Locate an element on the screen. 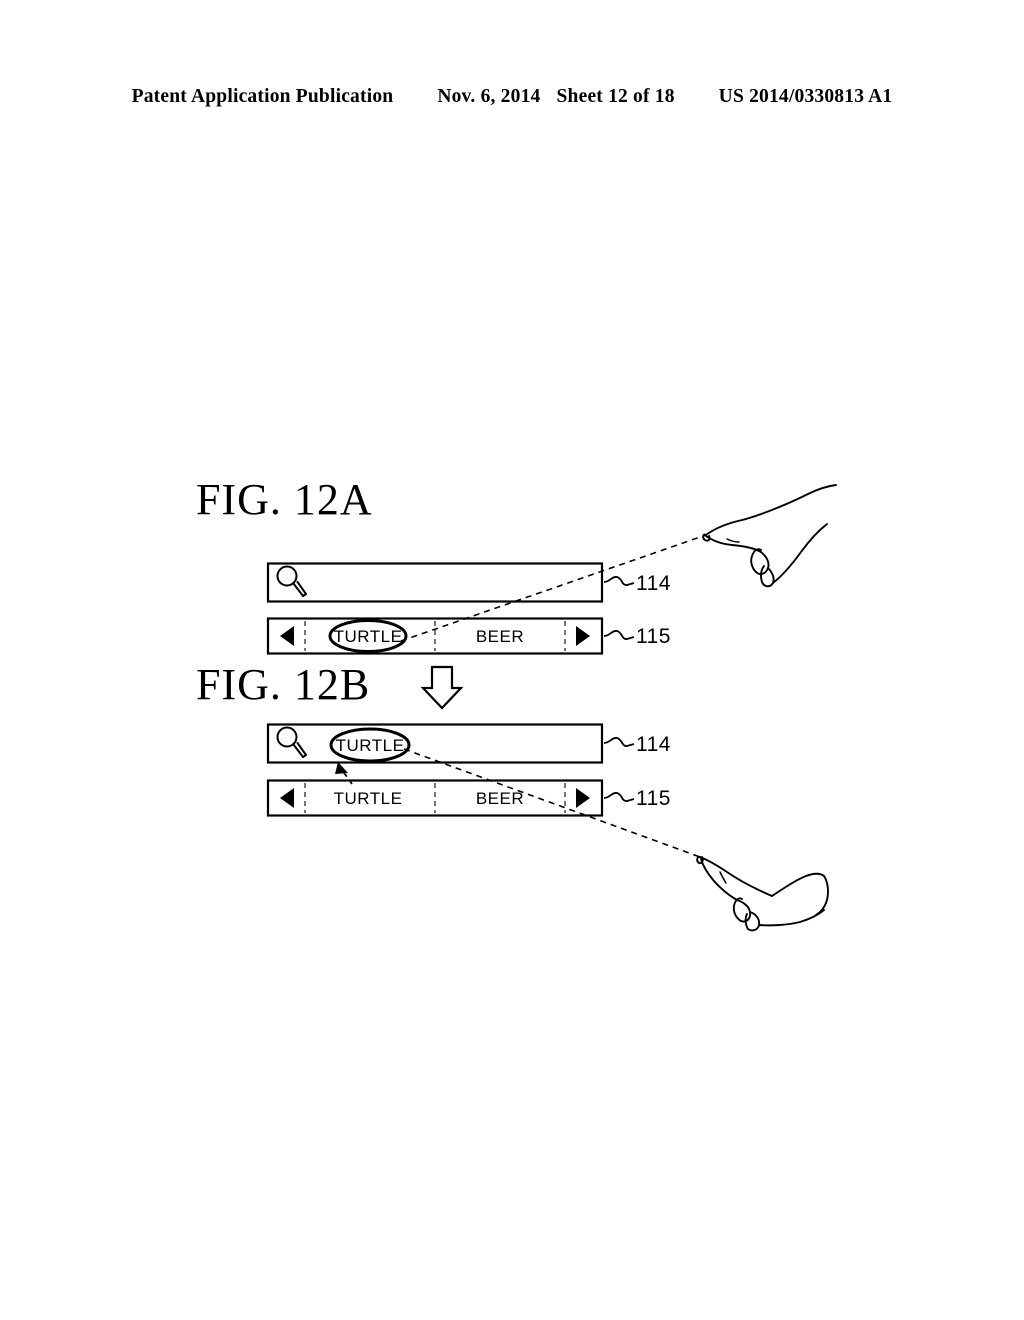  down-arrow-icon is located at coordinates (442, 687).